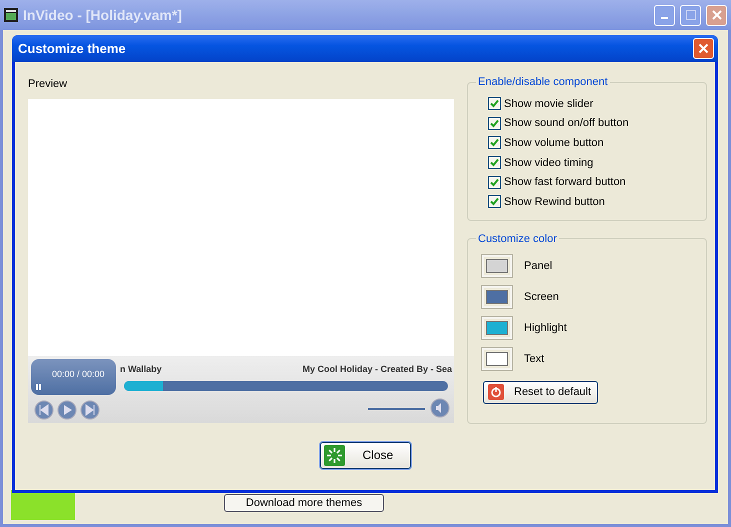 The width and height of the screenshot is (731, 527). Describe the element at coordinates (543, 82) in the screenshot. I see `group-title: Enable/disable component` at that location.